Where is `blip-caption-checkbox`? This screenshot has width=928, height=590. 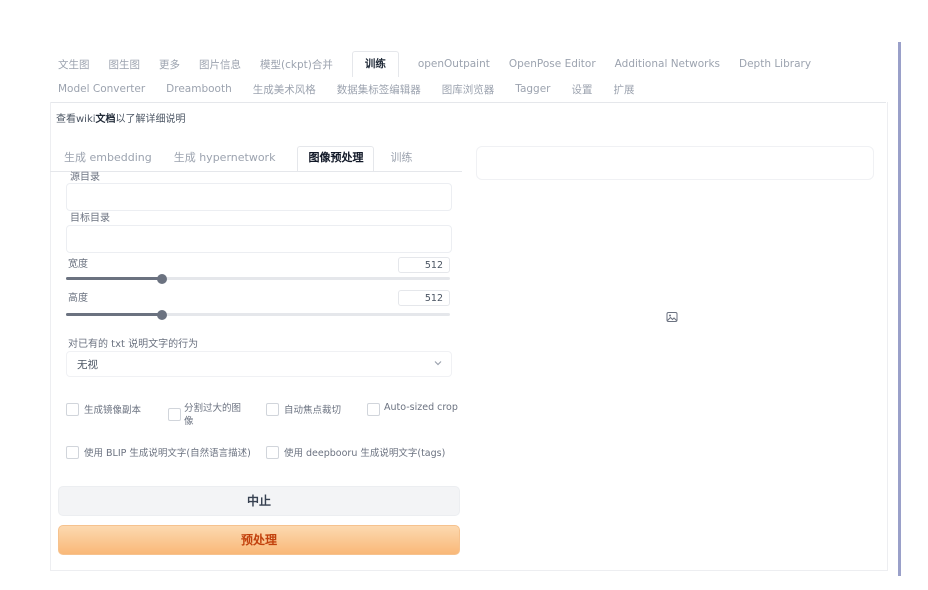 blip-caption-checkbox is located at coordinates (72, 452).